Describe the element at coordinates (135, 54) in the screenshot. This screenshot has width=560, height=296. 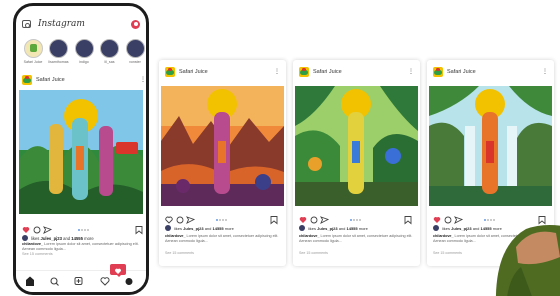
I see `story-item: vonster` at that location.